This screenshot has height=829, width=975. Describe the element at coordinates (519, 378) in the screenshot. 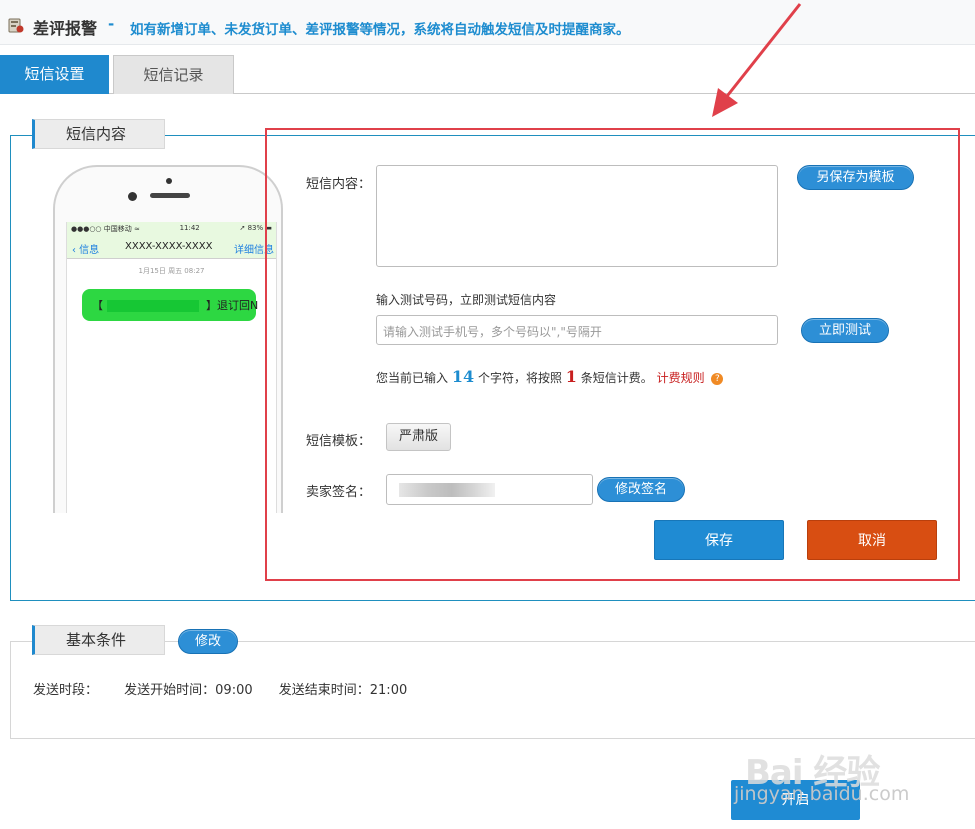

I see `count-mid: 个字符，将按照` at that location.